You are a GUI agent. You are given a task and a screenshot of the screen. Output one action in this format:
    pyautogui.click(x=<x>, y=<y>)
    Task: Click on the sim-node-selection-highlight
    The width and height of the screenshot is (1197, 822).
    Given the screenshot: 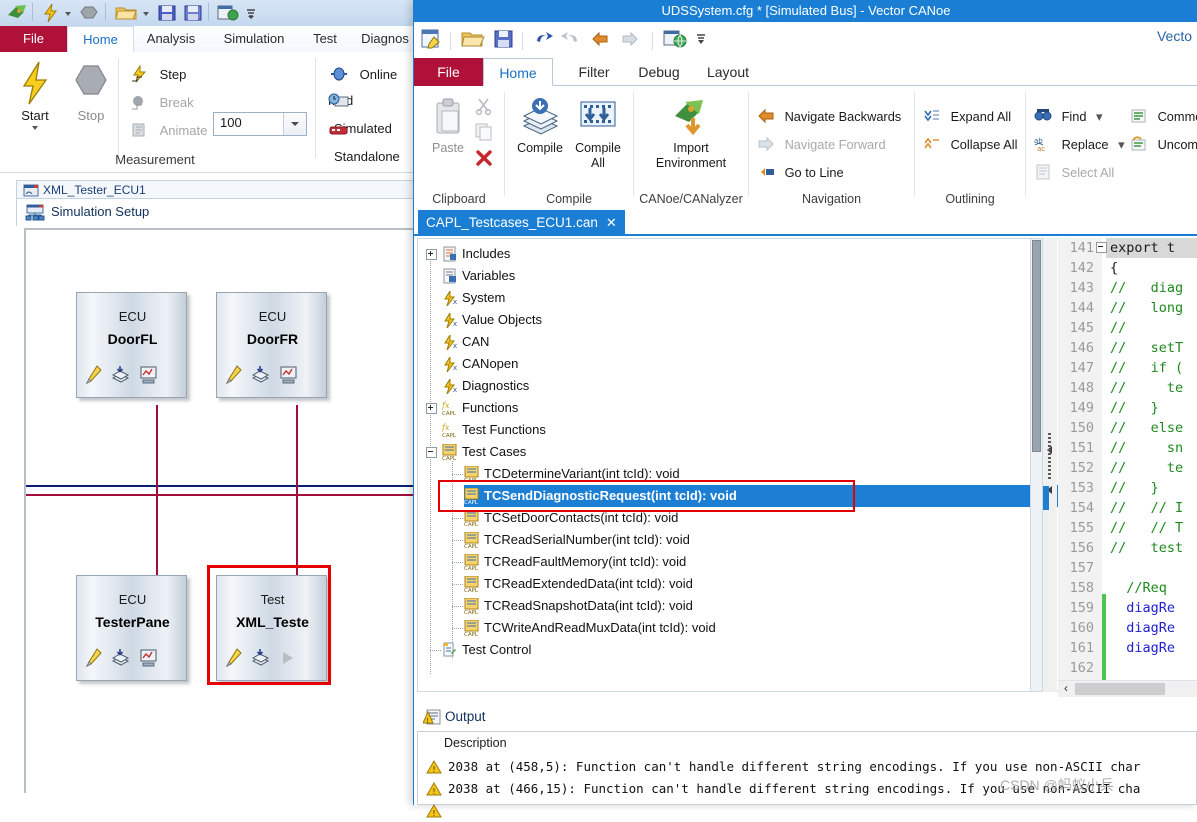 What is the action you would take?
    pyautogui.click(x=269, y=625)
    